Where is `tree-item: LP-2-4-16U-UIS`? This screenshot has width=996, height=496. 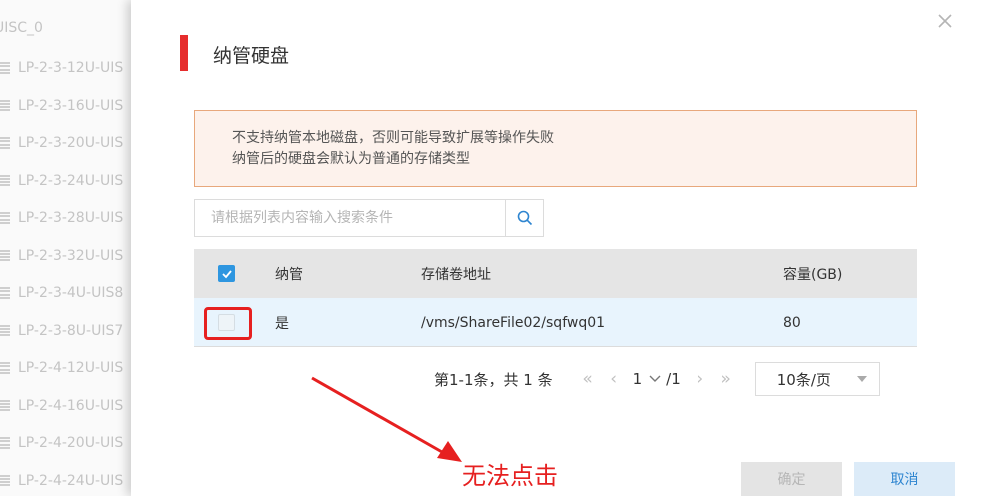
tree-item: LP-2-4-16U-UIS is located at coordinates (61, 406).